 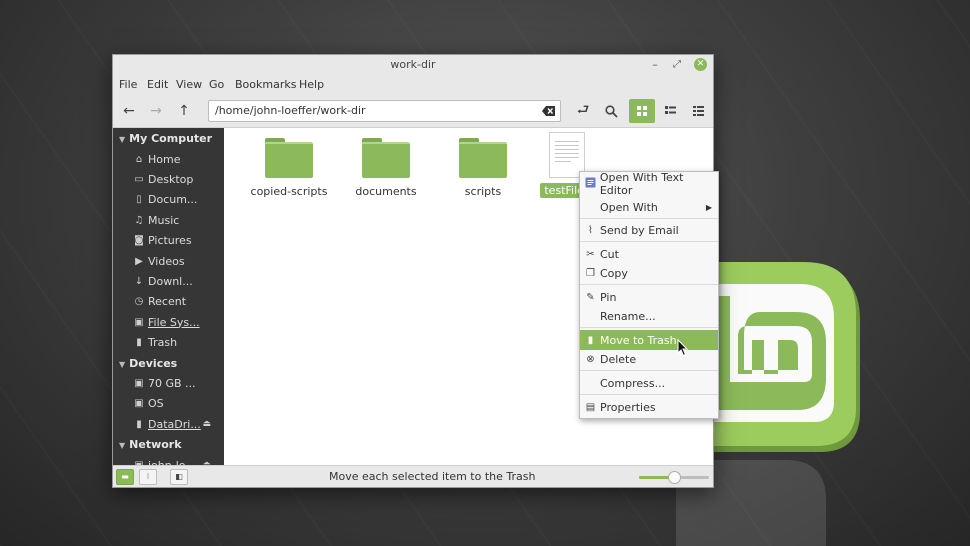 What do you see at coordinates (670, 111) in the screenshot?
I see `list-view-icon` at bounding box center [670, 111].